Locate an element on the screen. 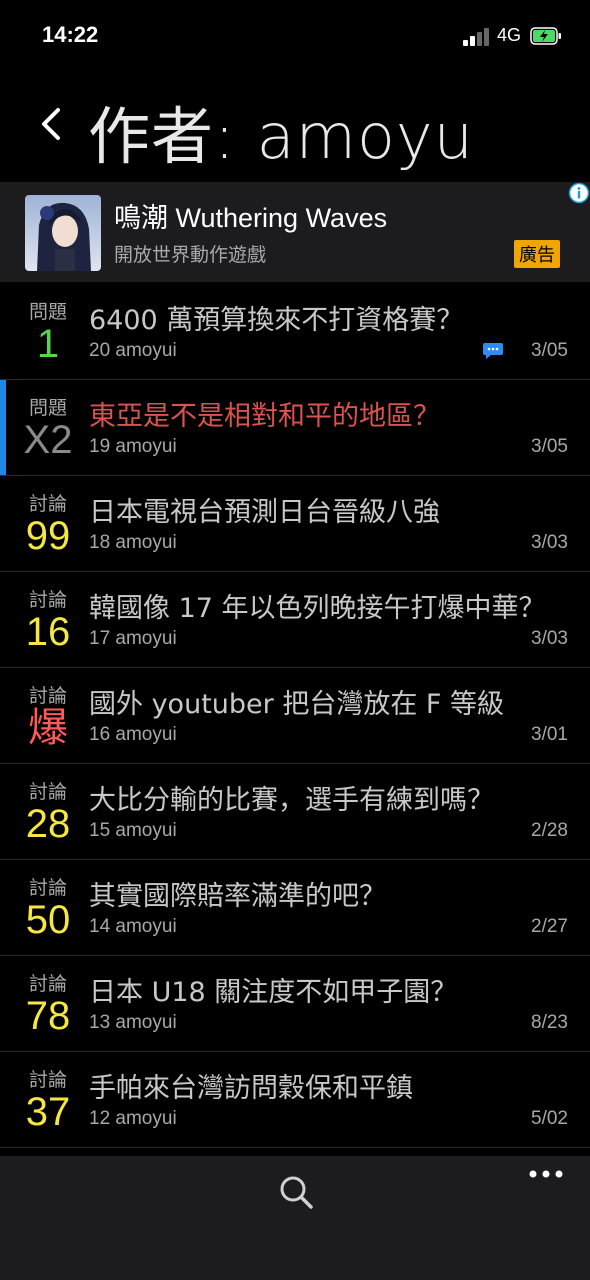  post-reply-count: 16 is located at coordinates (48, 632).